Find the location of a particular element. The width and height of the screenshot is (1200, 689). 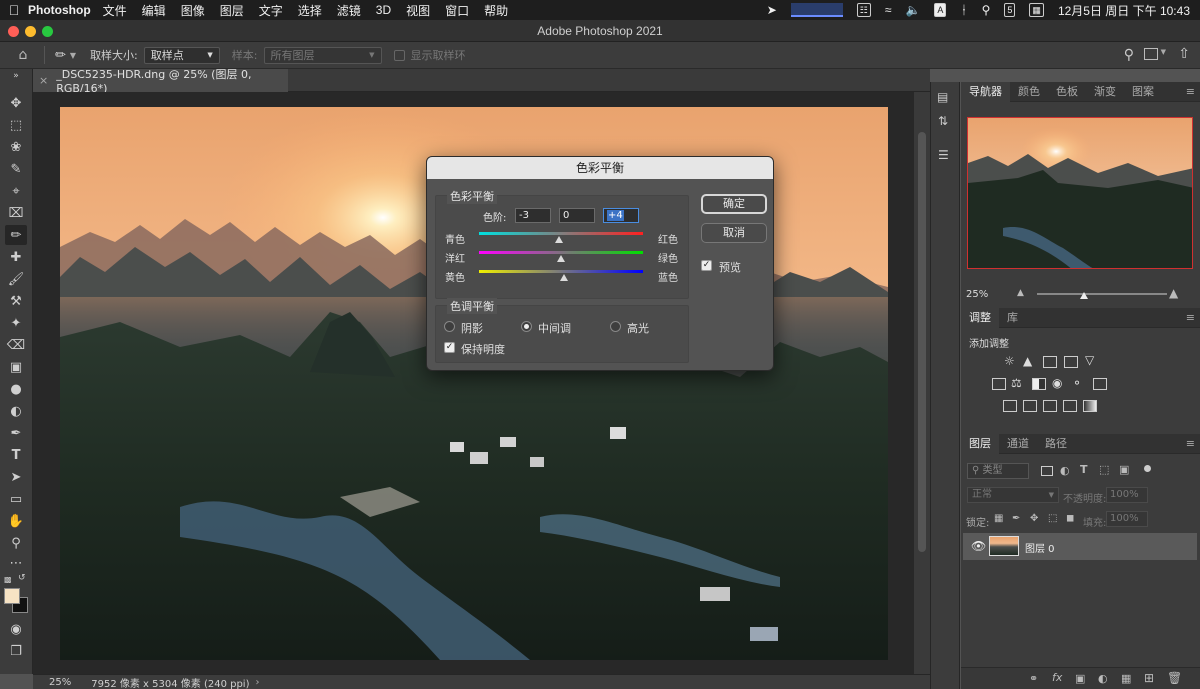

exposure-icon is located at coordinates (1071, 362).